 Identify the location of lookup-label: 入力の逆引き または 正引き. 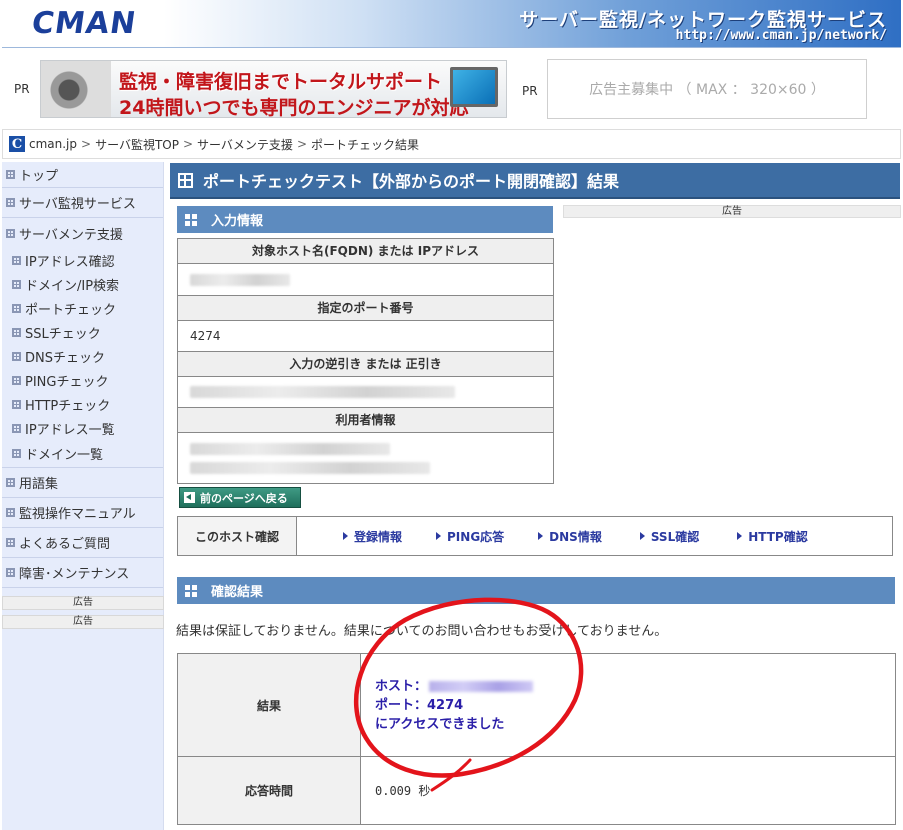
(365, 364).